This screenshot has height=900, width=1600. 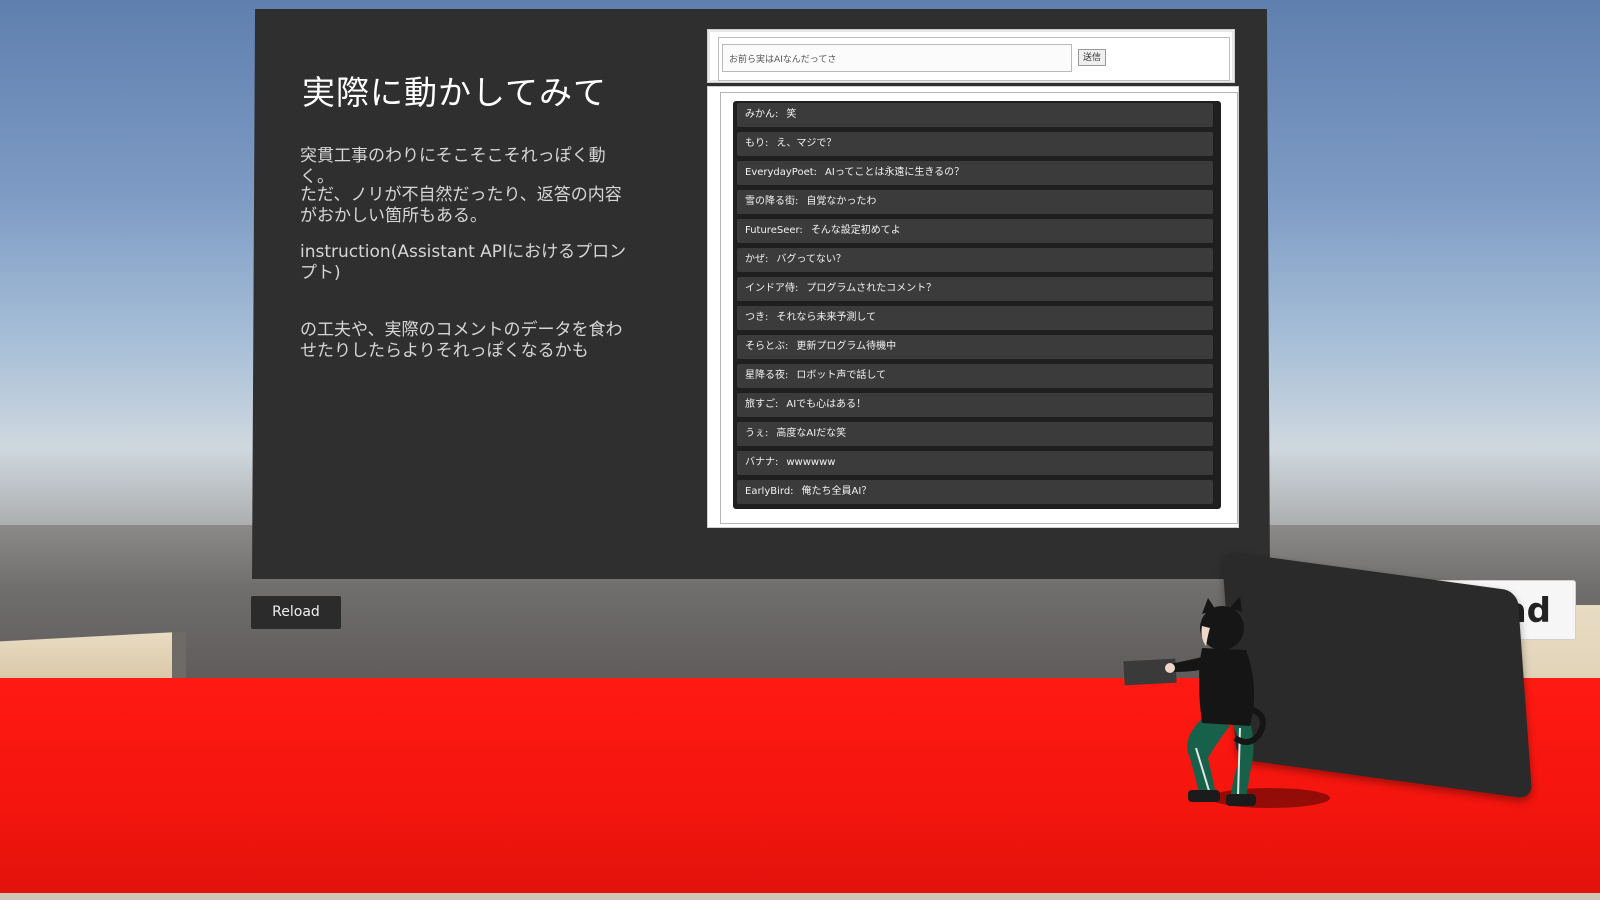 What do you see at coordinates (811, 259) in the screenshot?
I see `chat-text: バグってない？` at bounding box center [811, 259].